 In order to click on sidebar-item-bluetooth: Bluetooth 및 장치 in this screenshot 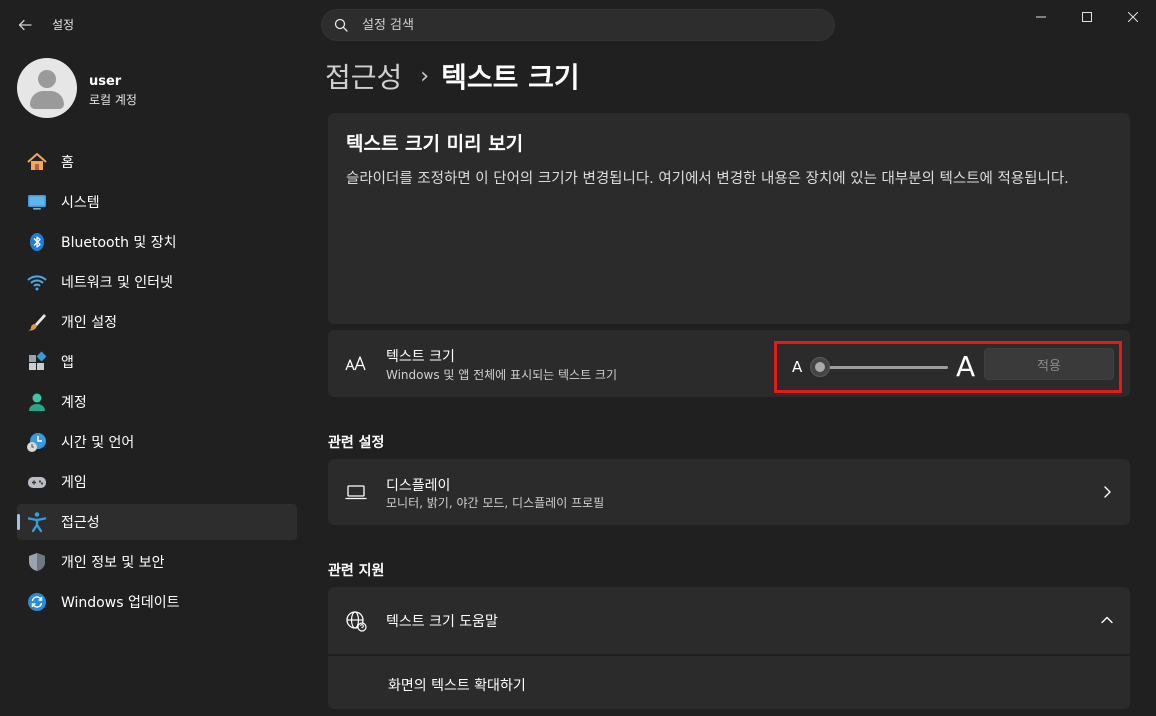, I will do `click(157, 242)`.